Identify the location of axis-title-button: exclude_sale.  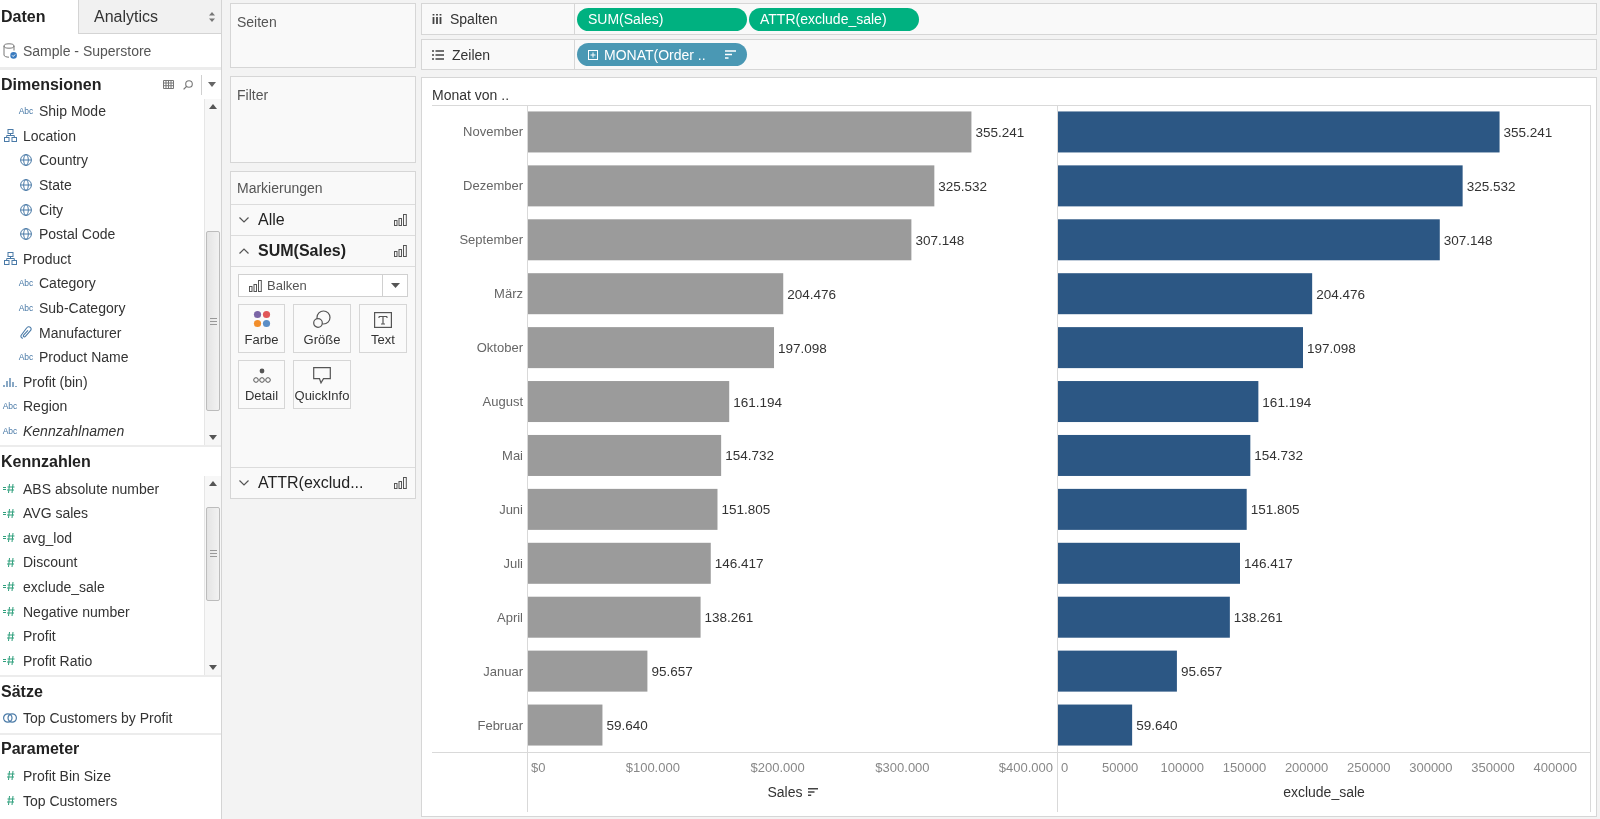
(1324, 792).